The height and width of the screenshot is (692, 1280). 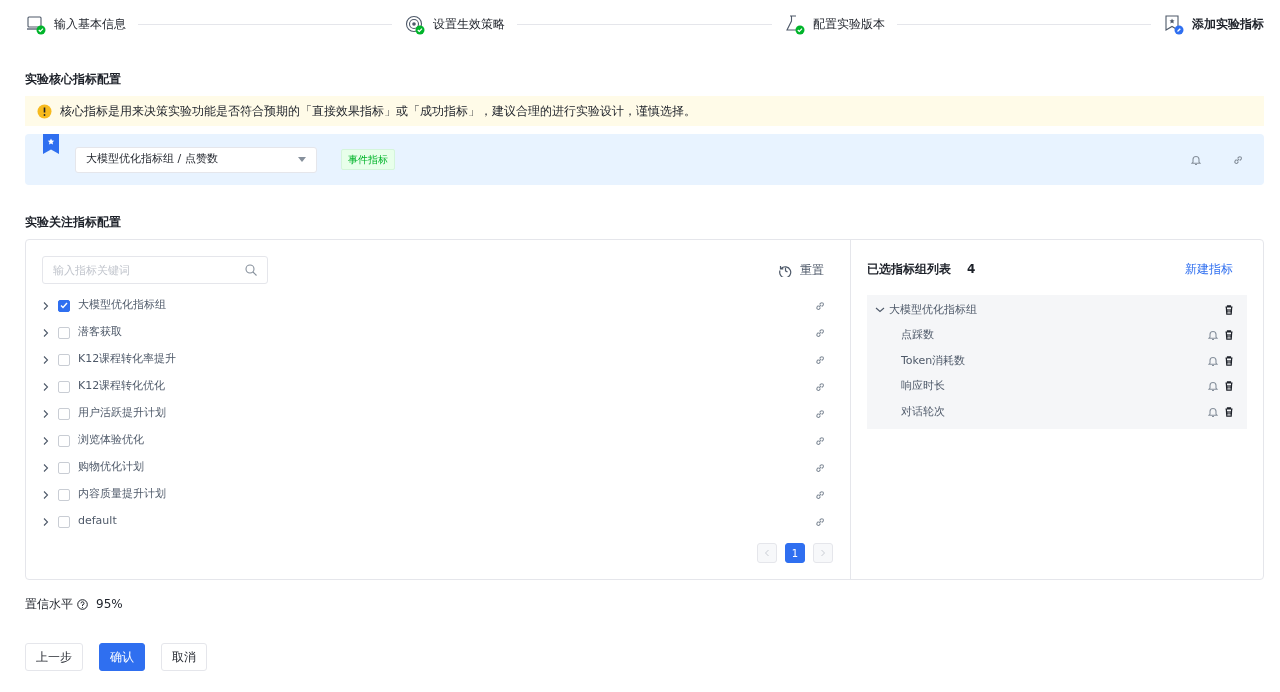 What do you see at coordinates (251, 270) in the screenshot?
I see `search-icon` at bounding box center [251, 270].